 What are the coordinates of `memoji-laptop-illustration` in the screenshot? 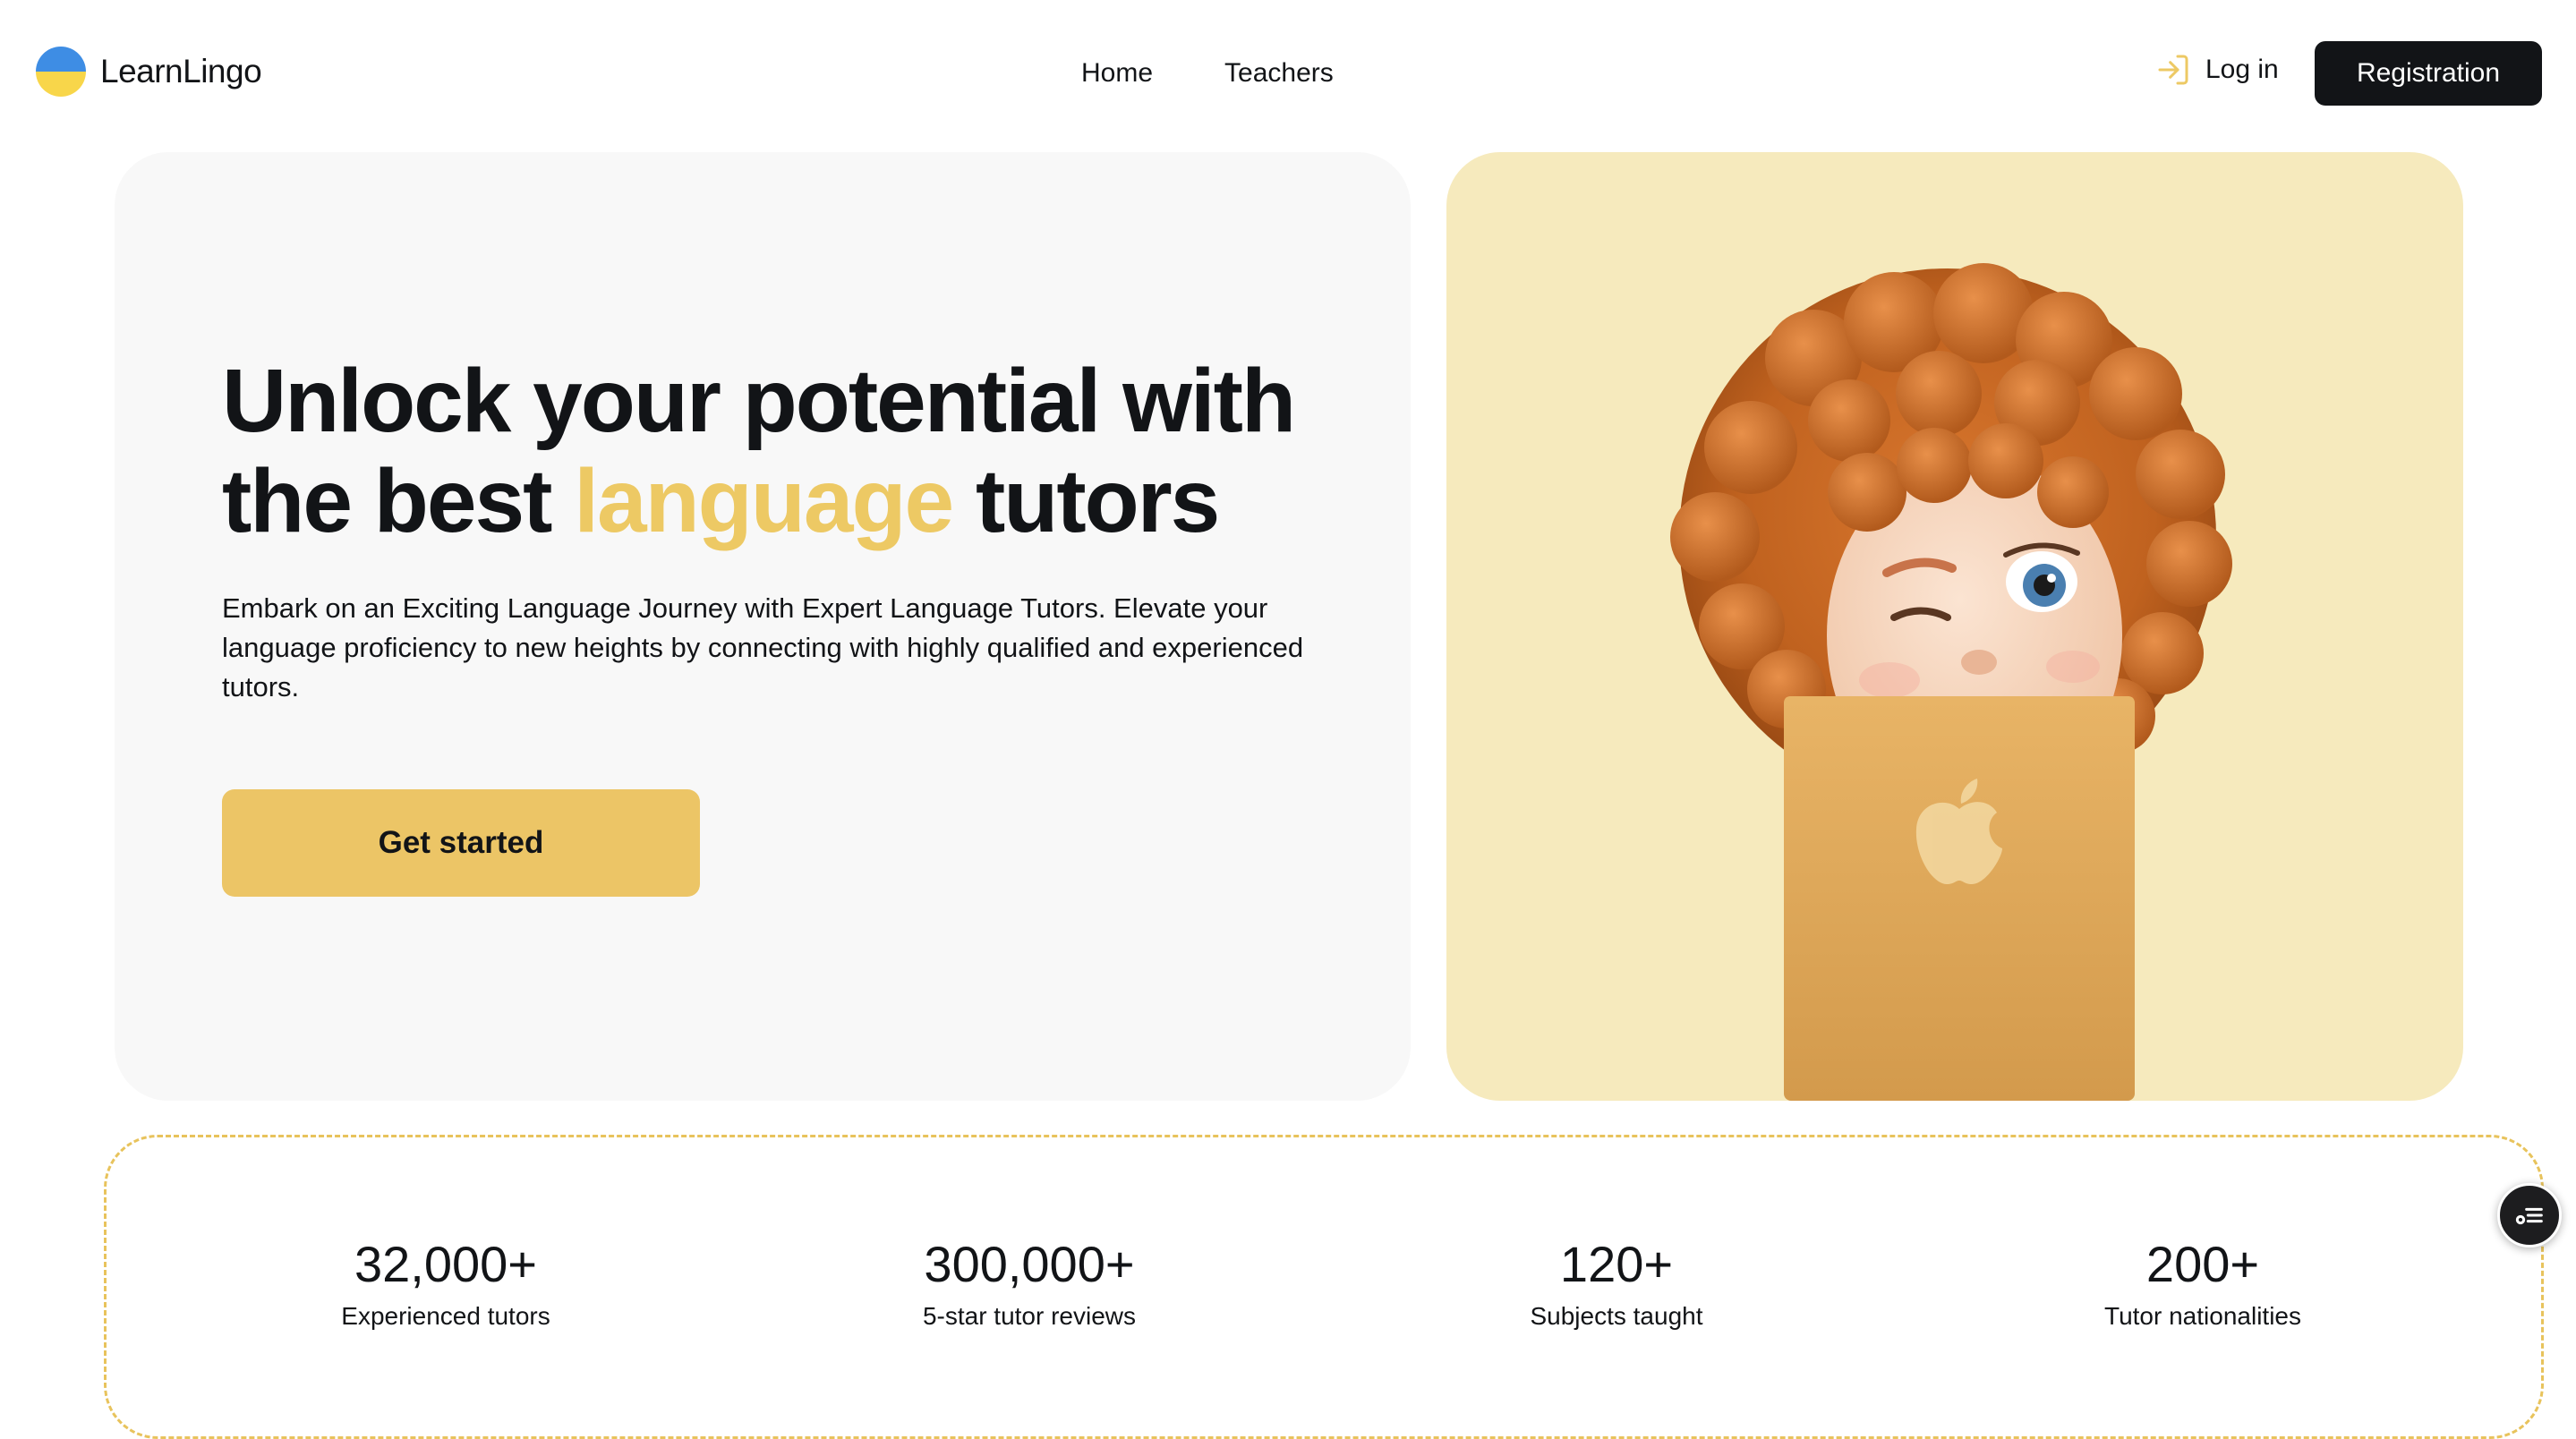 It's located at (1951, 682).